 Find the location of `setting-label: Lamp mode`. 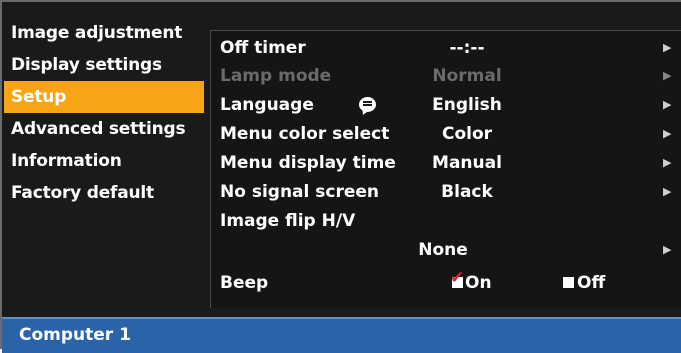

setting-label: Lamp mode is located at coordinates (276, 76).